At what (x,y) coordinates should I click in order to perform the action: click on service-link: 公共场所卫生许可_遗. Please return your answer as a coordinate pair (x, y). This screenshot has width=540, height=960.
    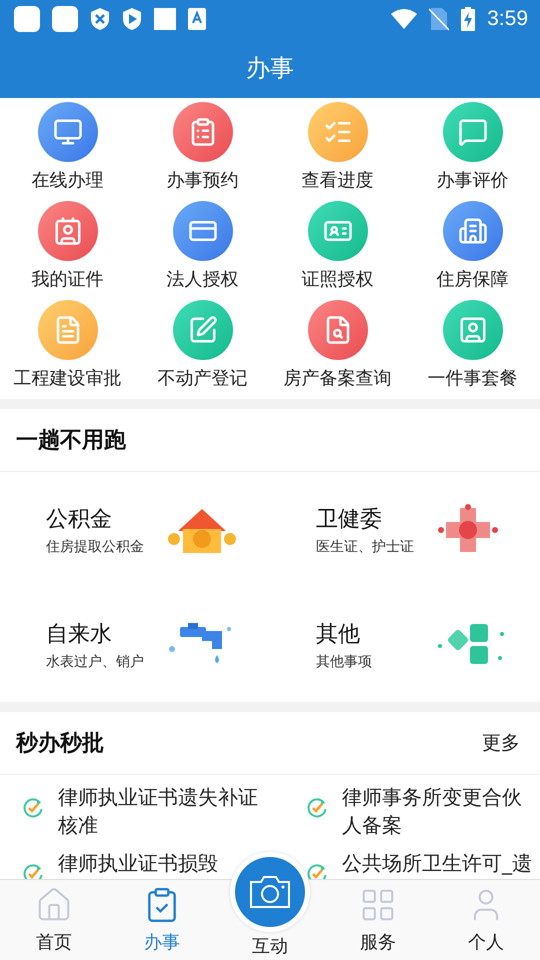
    Looking at the image, I should click on (419, 864).